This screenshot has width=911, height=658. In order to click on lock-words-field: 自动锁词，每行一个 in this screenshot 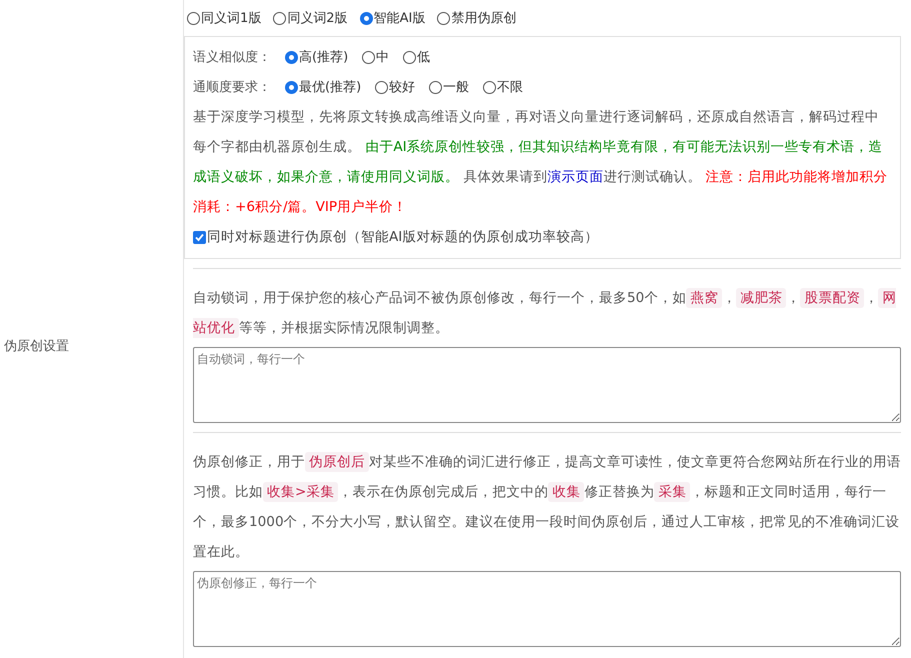, I will do `click(547, 385)`.